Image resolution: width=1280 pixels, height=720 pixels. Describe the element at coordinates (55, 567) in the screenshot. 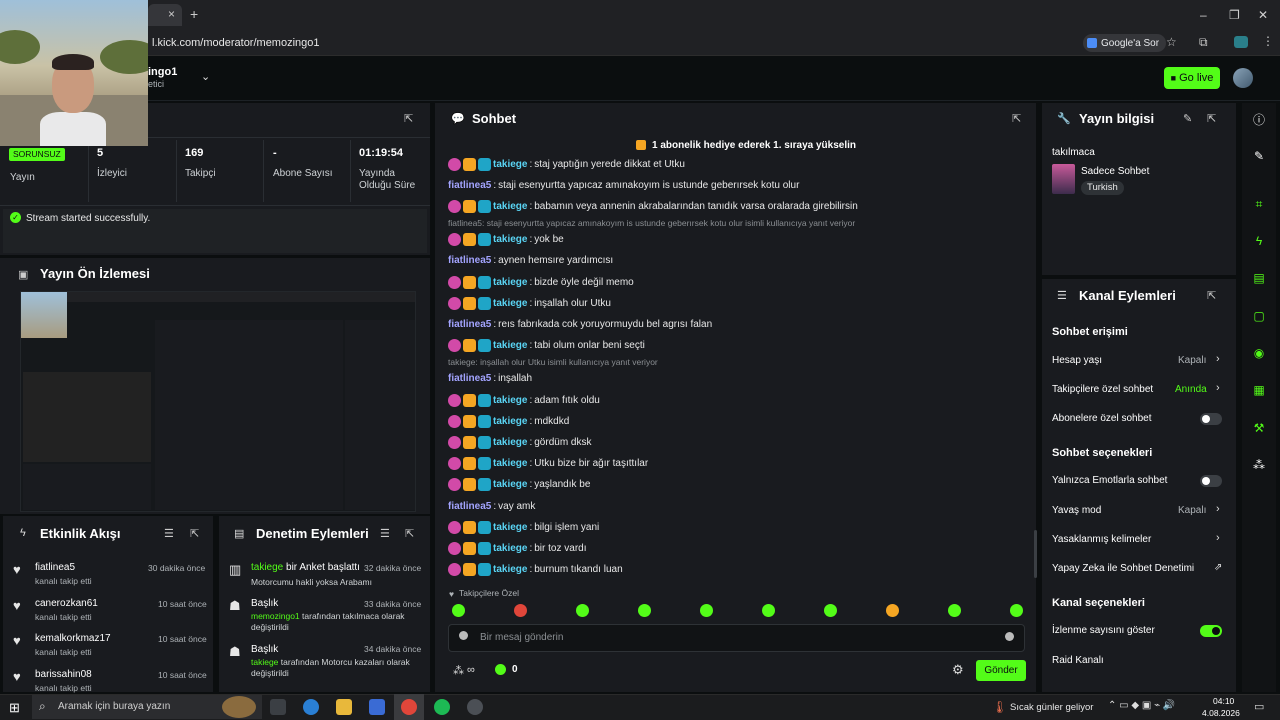

I see `activity-user: fiatlinea5` at that location.